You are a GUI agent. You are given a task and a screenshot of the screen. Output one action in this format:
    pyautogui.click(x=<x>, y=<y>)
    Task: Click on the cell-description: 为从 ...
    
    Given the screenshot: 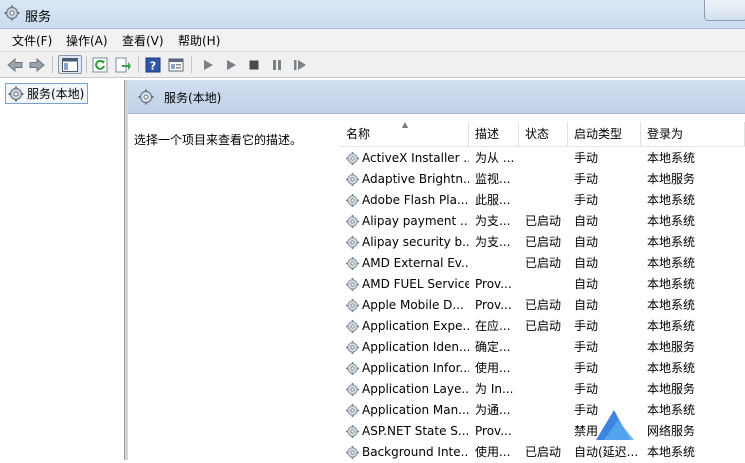 What is the action you would take?
    pyautogui.click(x=495, y=158)
    